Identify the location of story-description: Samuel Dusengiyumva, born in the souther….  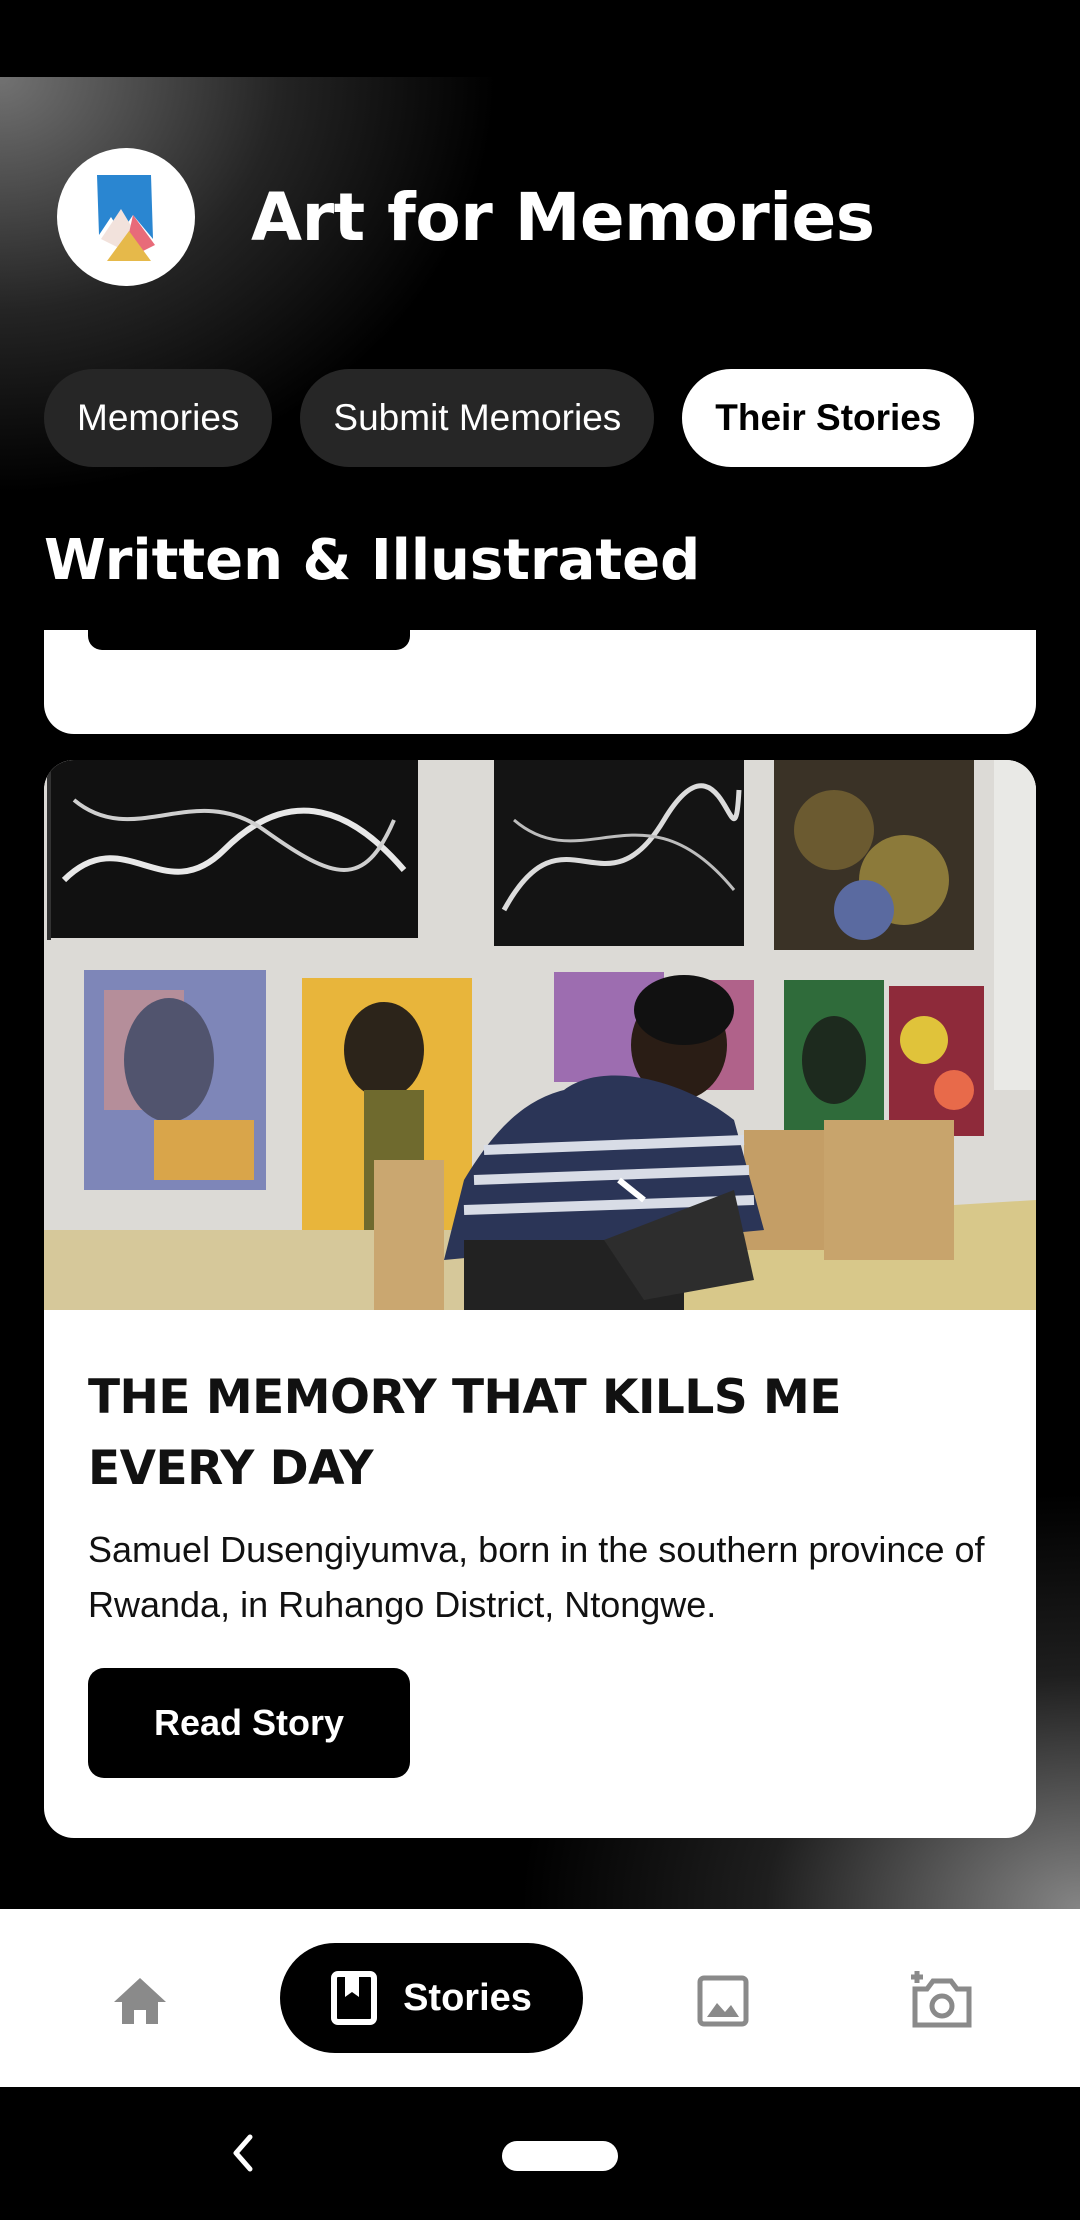
(536, 1577).